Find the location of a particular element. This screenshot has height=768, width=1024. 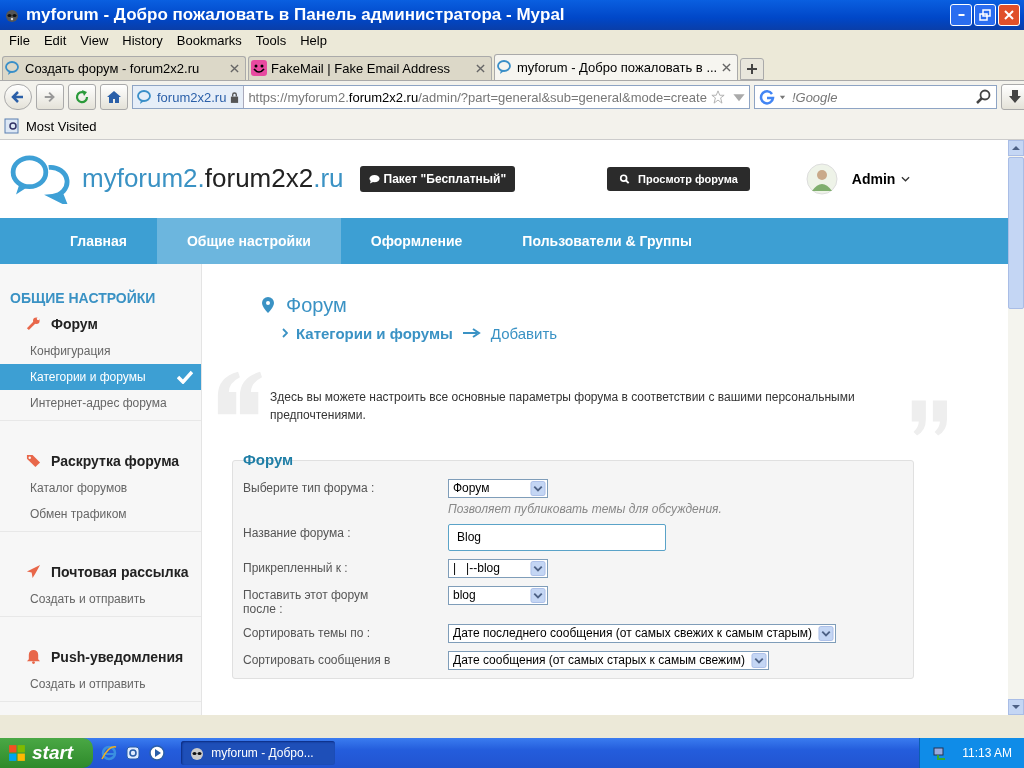

reload-button is located at coordinates (82, 97).